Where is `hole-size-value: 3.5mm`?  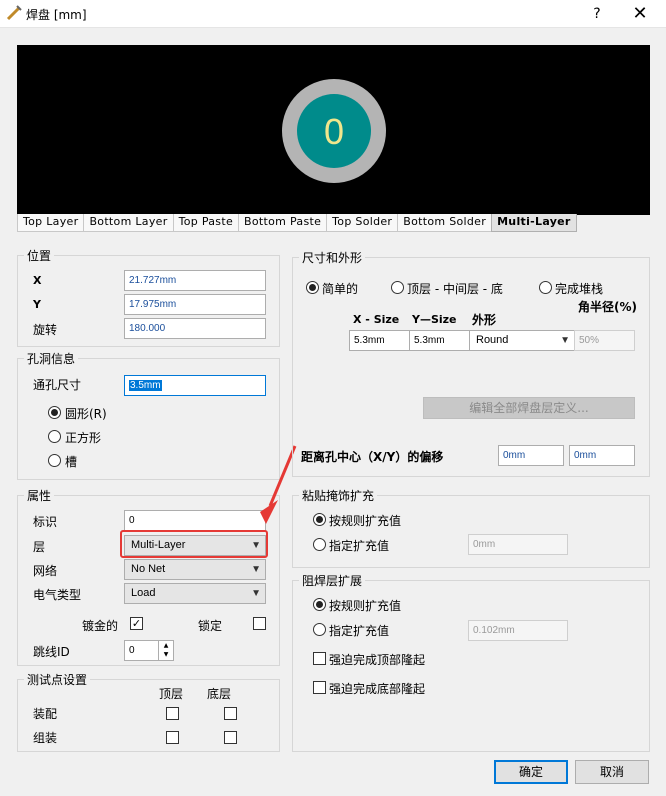
hole-size-value: 3.5mm is located at coordinates (145, 385).